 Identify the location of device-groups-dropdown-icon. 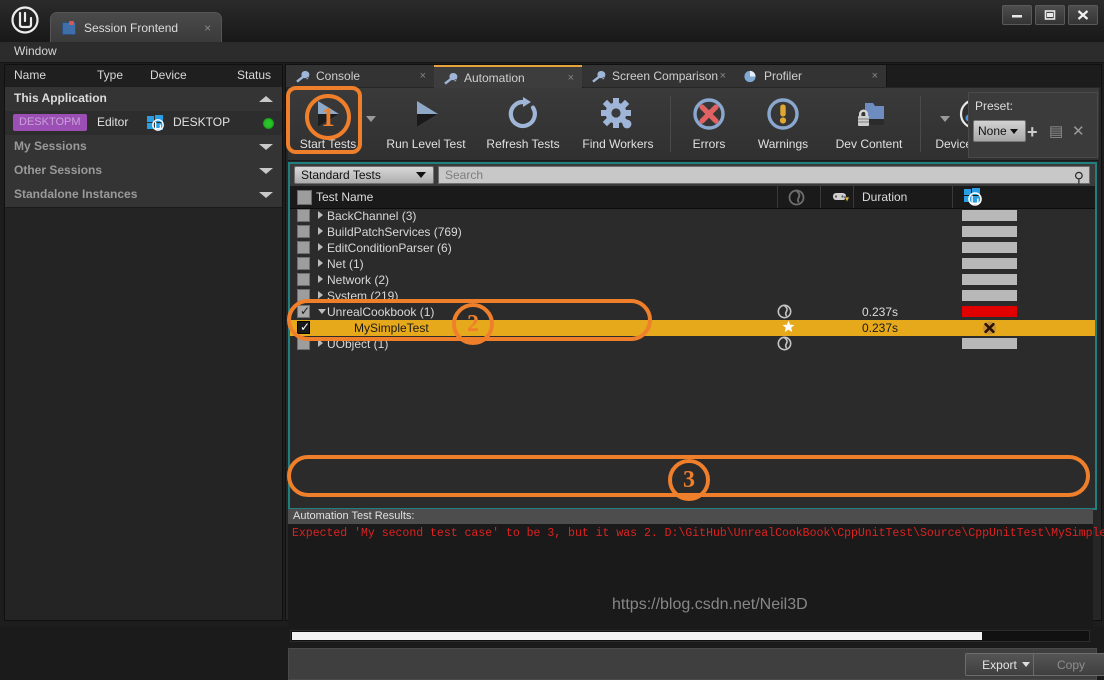
(945, 119).